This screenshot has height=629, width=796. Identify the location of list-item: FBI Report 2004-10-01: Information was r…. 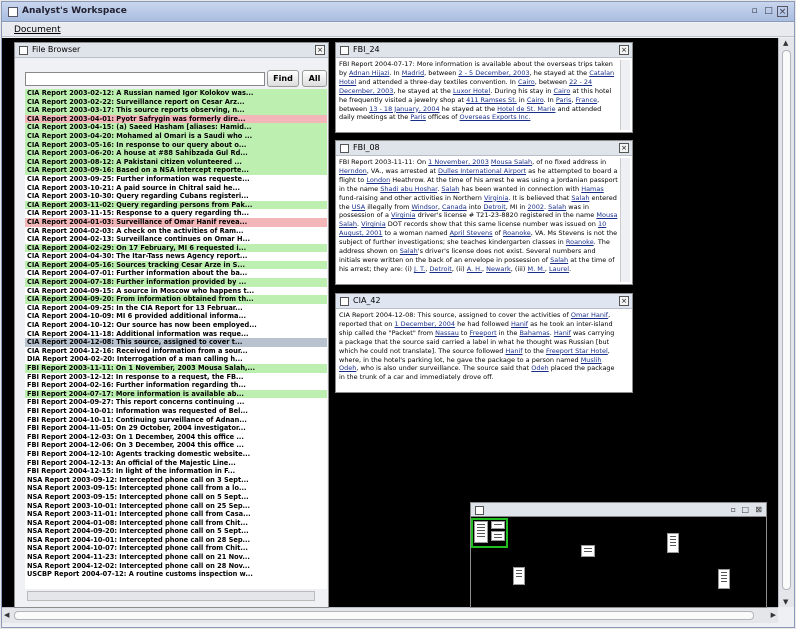
(176, 411).